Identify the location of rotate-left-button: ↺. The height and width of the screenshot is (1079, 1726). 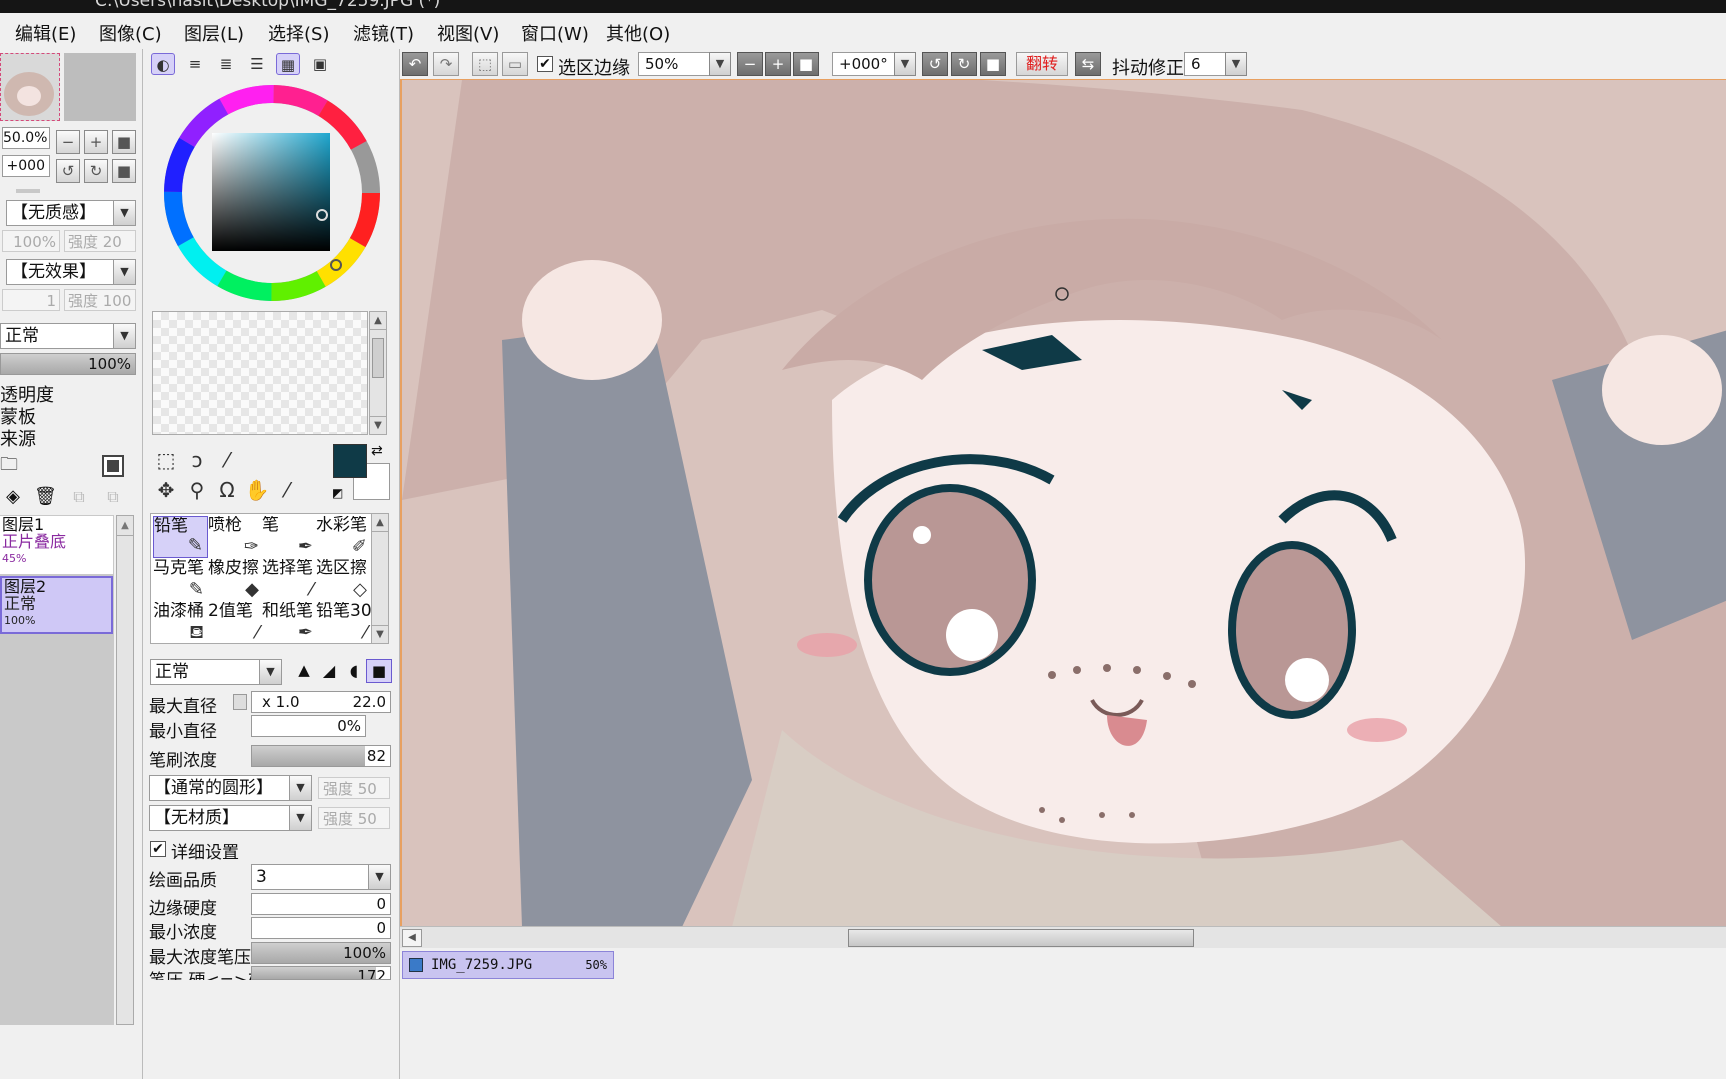
(935, 64).